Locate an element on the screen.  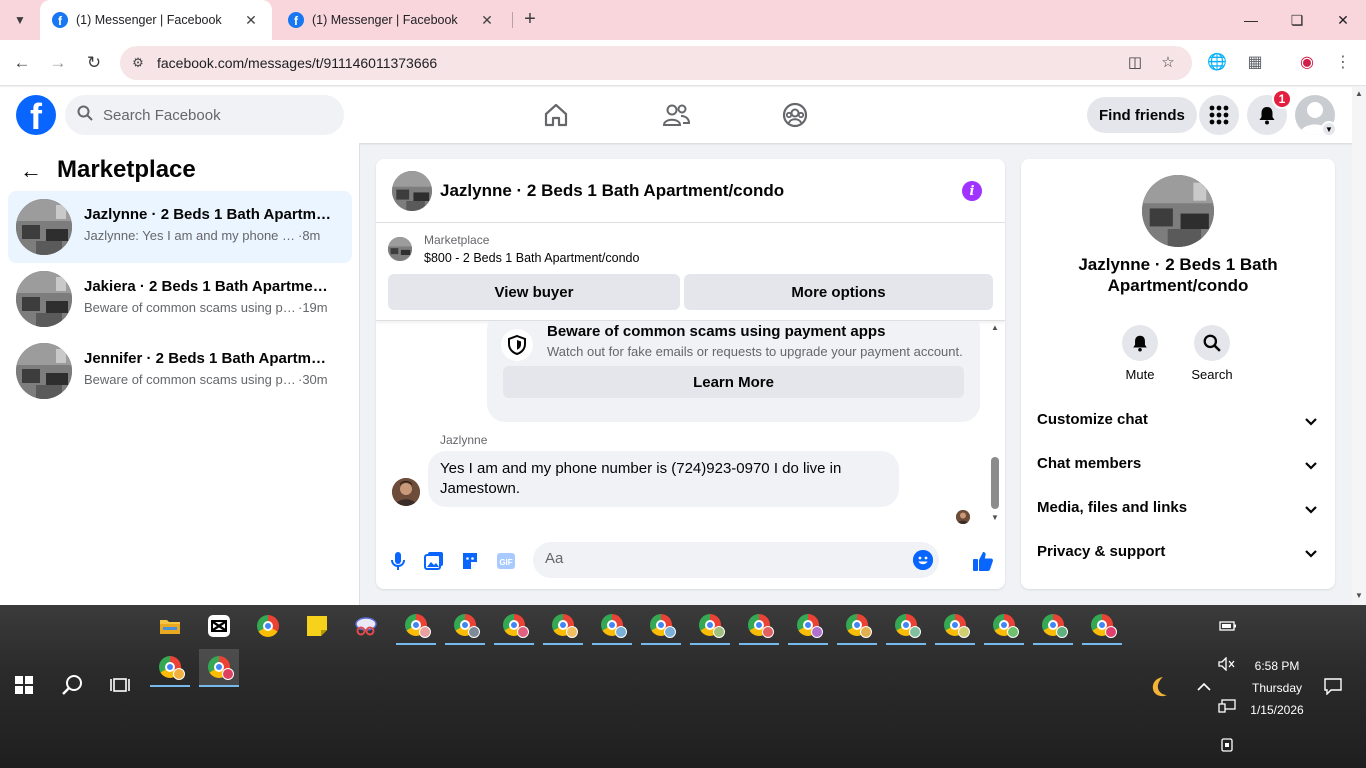
new-tab-button: + is located at coordinates (530, 20).